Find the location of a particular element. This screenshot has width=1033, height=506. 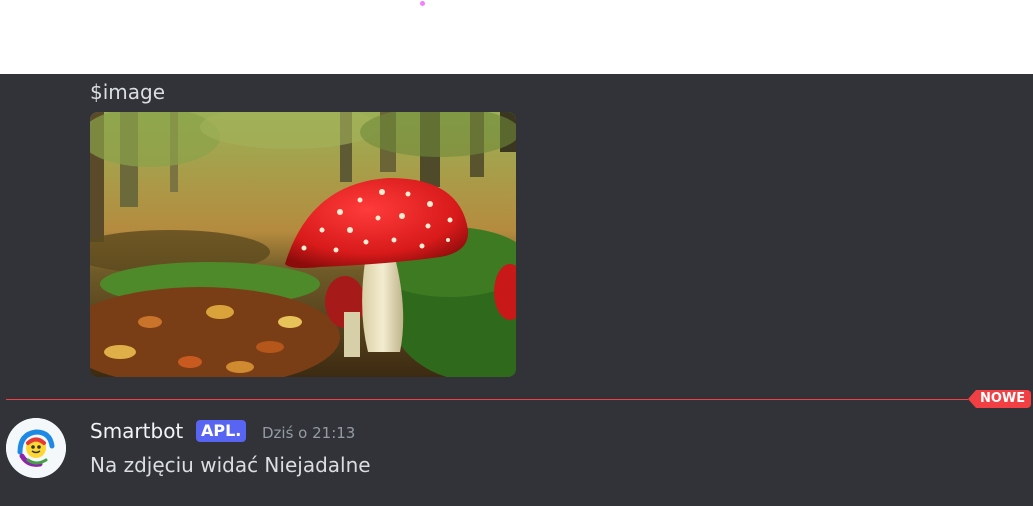

top-bar is located at coordinates (516, 37).